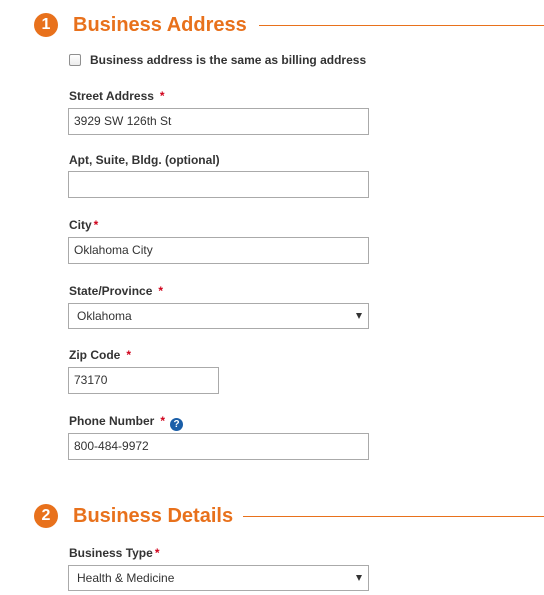 The height and width of the screenshot is (595, 544). What do you see at coordinates (111, 96) in the screenshot?
I see `street-address-label-text: Street Address` at bounding box center [111, 96].